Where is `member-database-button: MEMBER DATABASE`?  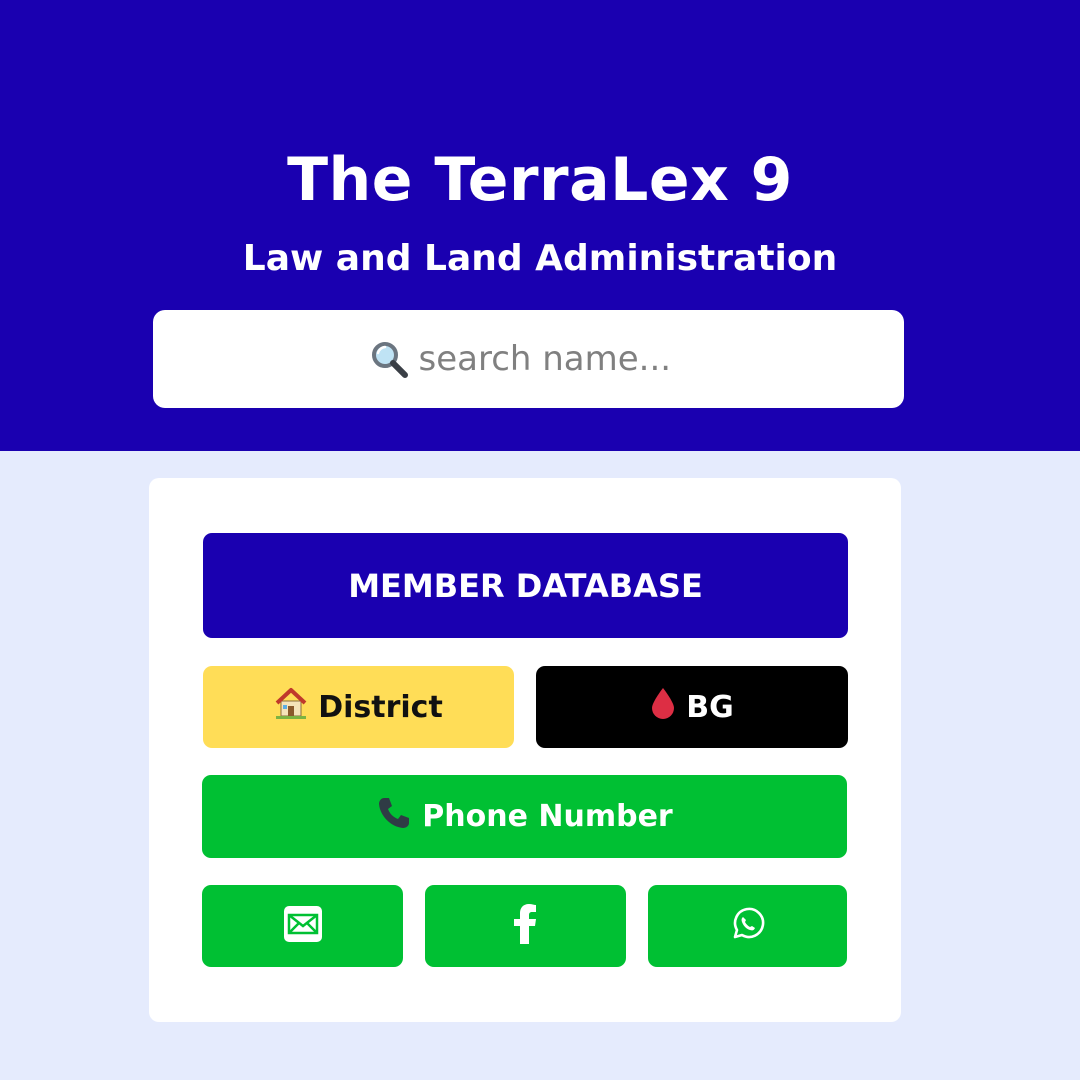
member-database-button: MEMBER DATABASE is located at coordinates (525, 585).